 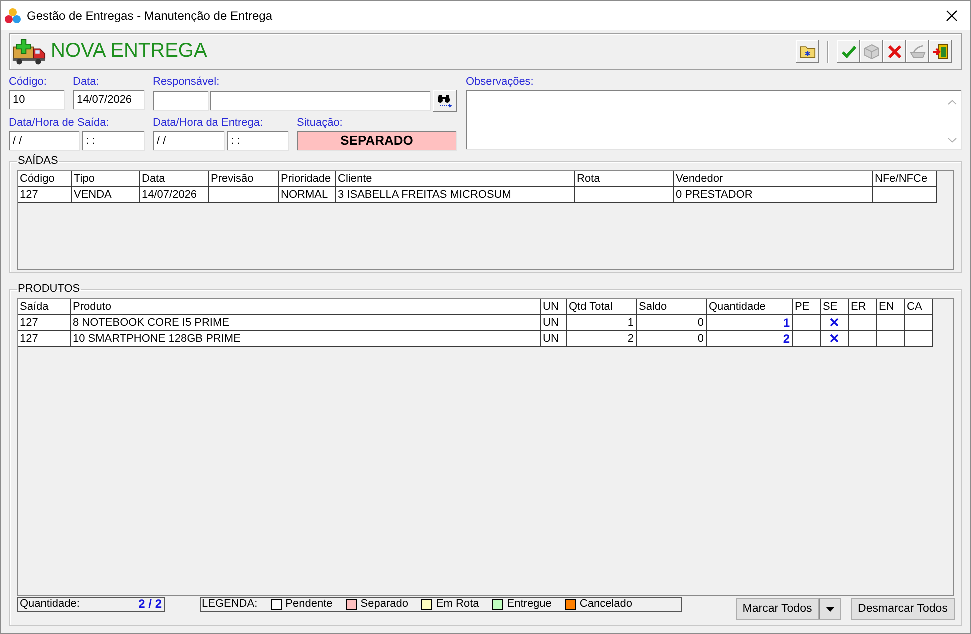 What do you see at coordinates (500, 82) in the screenshot?
I see `field-label: Observações:` at bounding box center [500, 82].